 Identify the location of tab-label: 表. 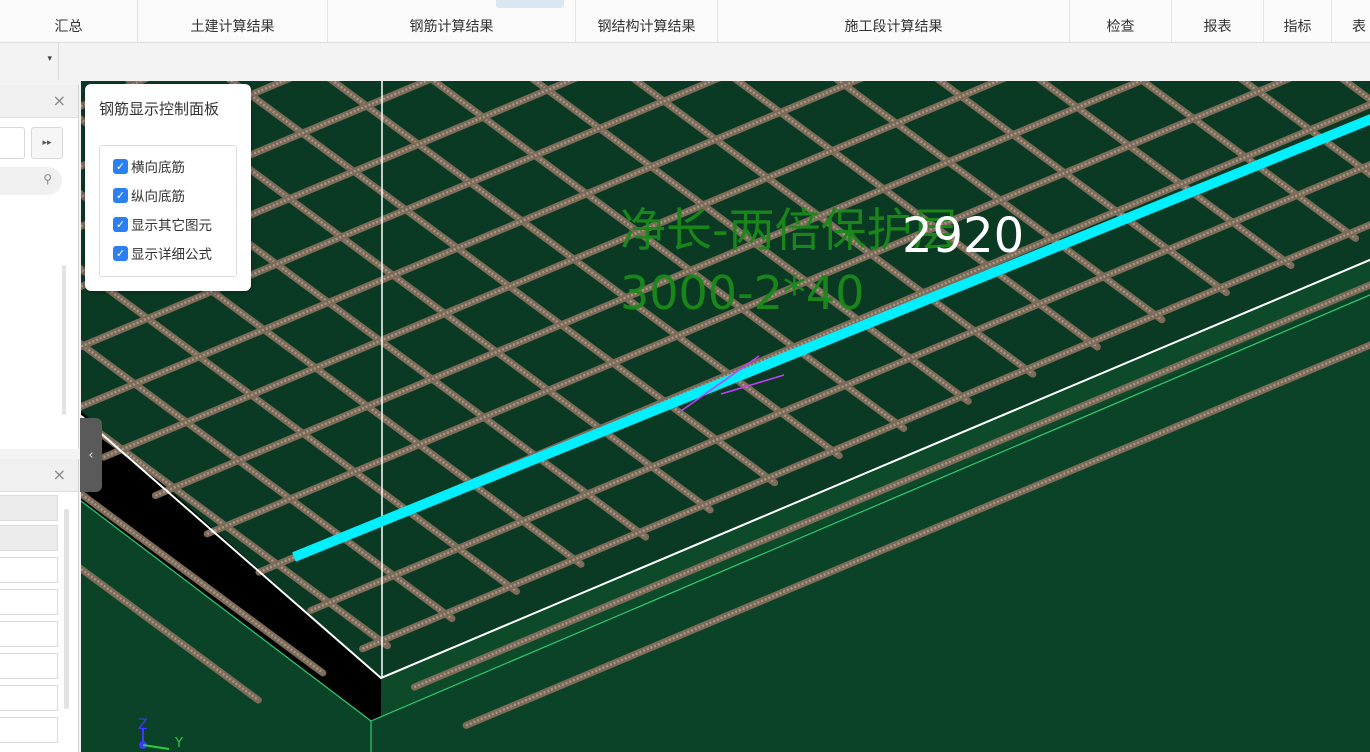
(1359, 27).